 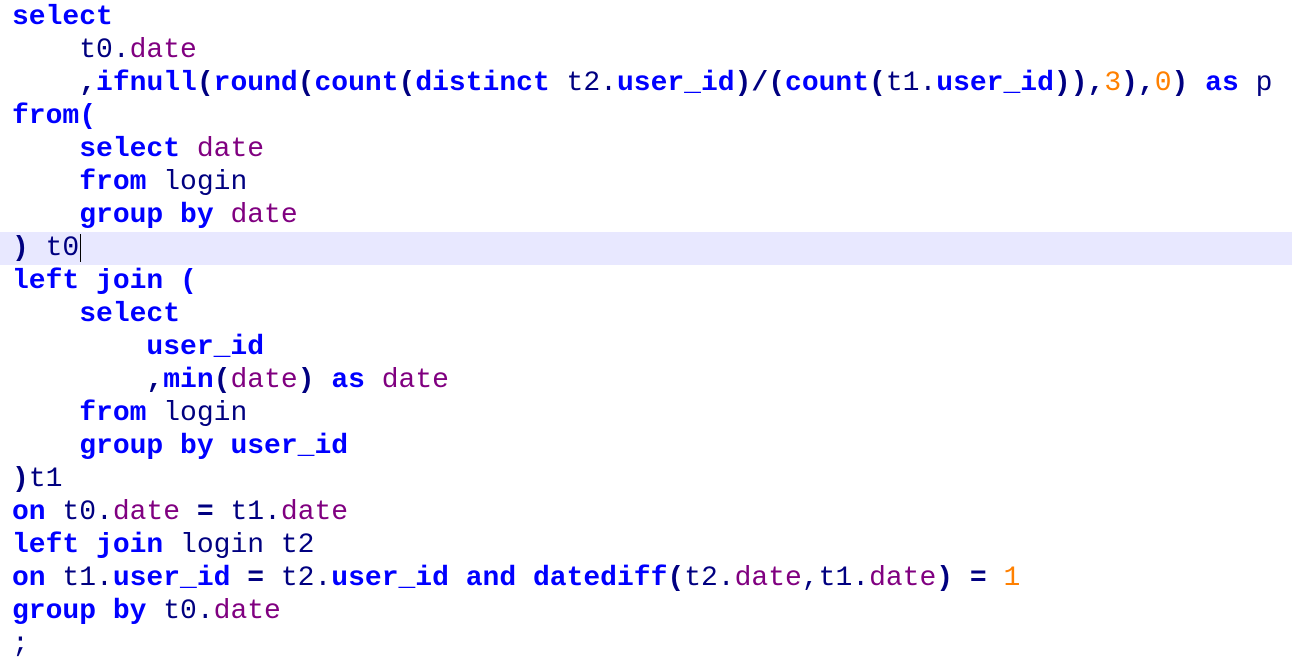 What do you see at coordinates (54, 248) in the screenshot?
I see `code-token: t0` at bounding box center [54, 248].